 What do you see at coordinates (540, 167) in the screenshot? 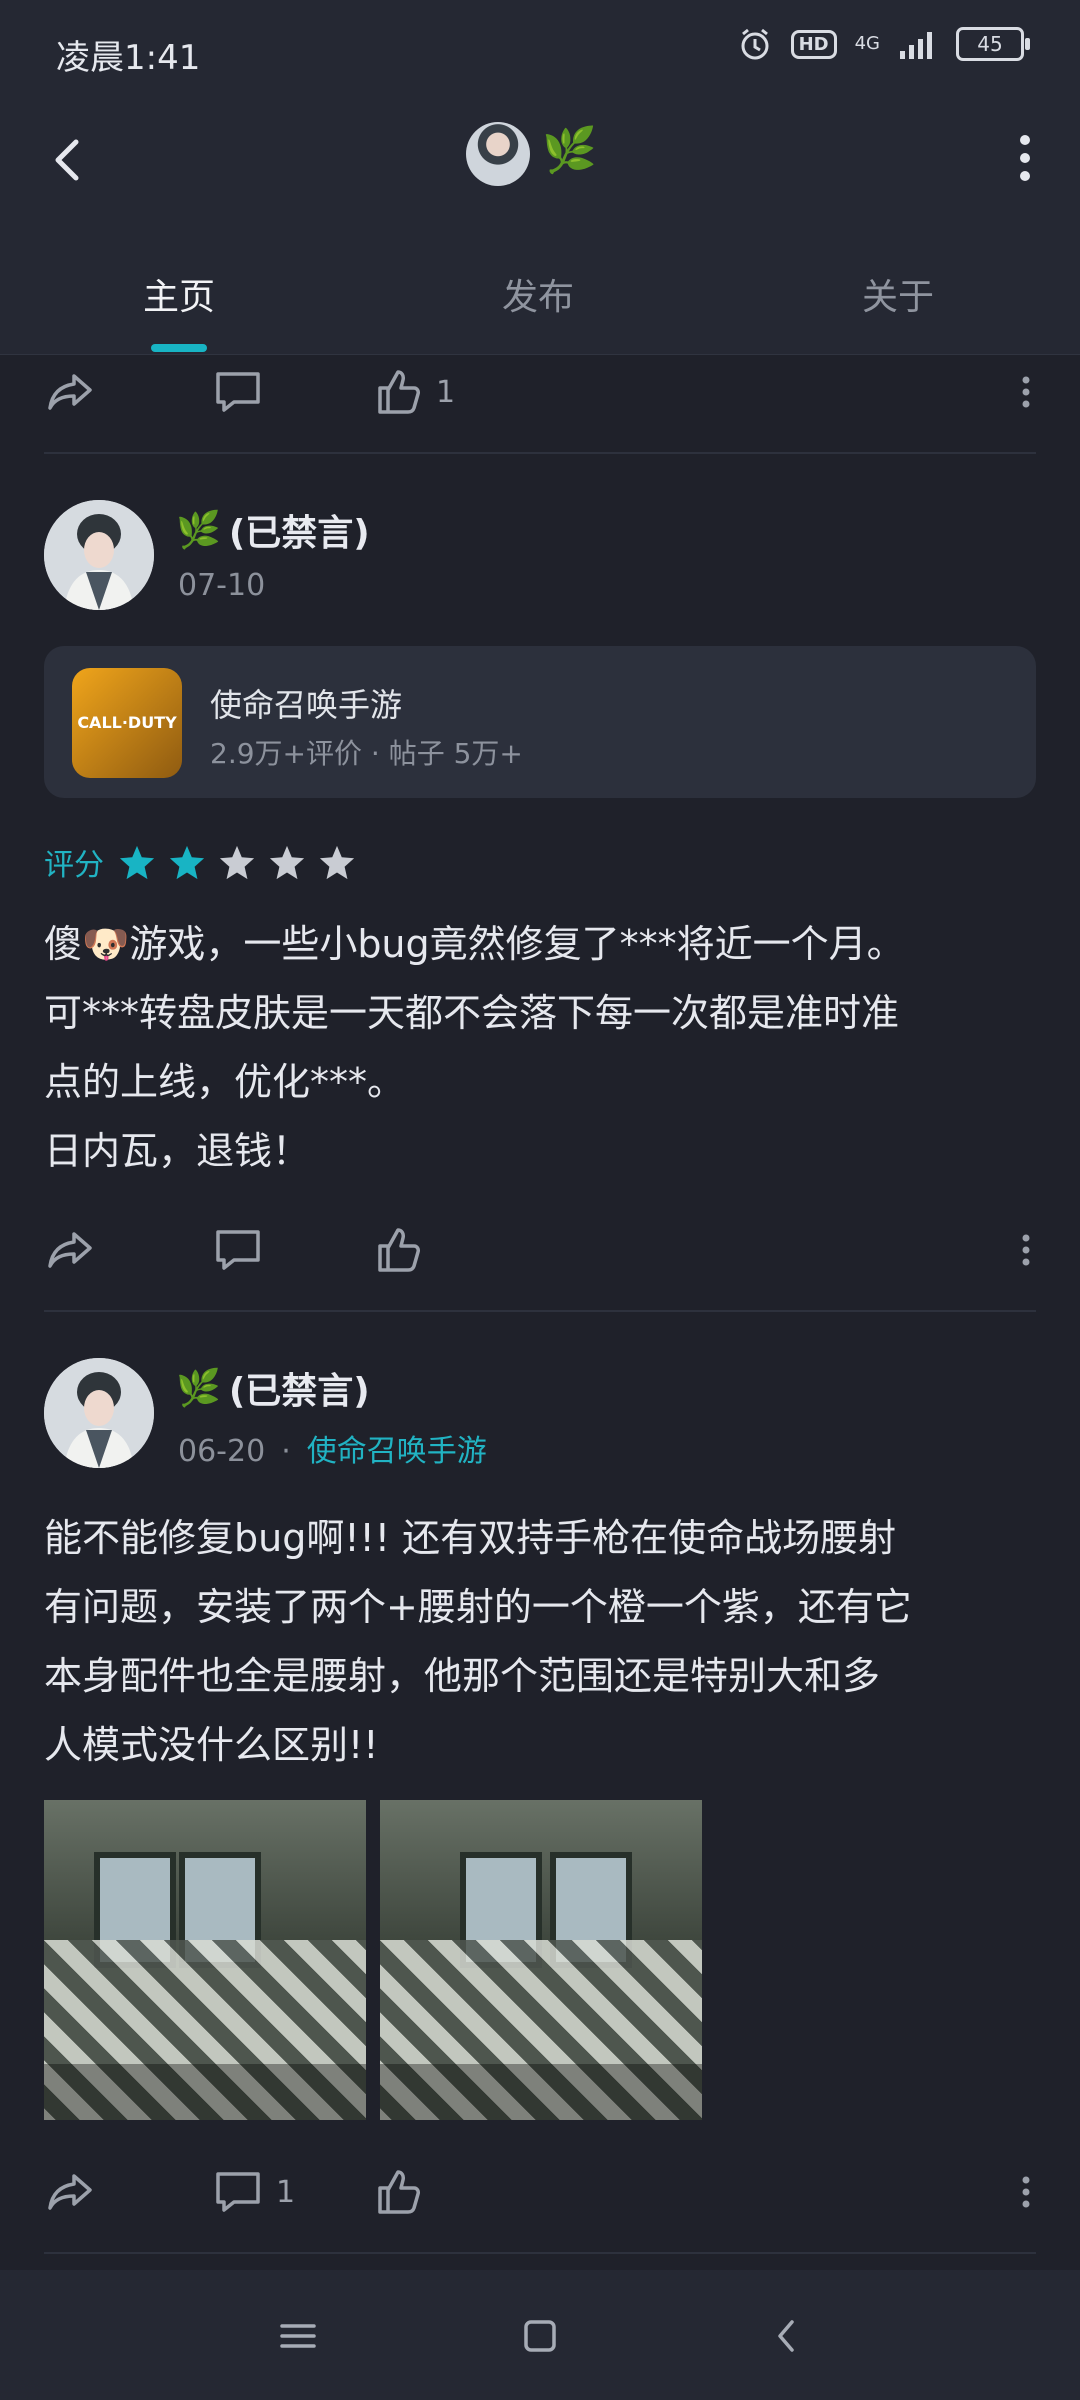
I see `top-bar: 🌿` at bounding box center [540, 167].